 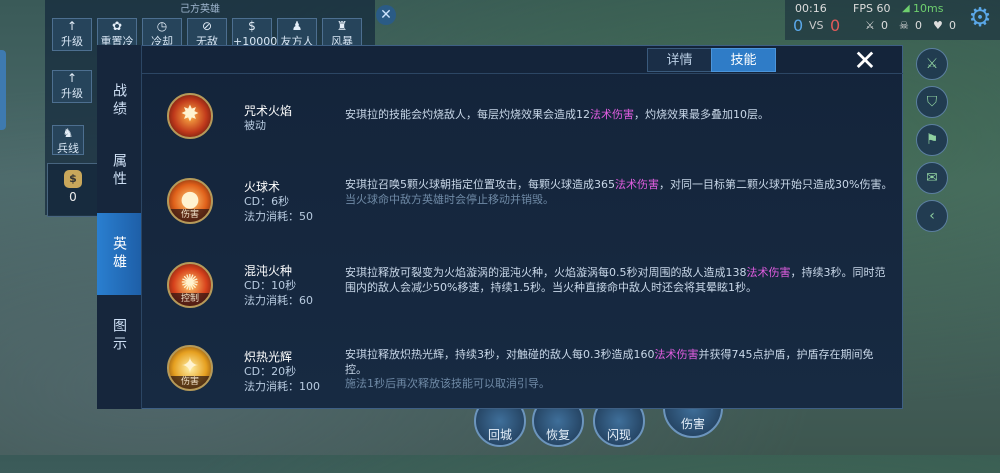 I want to click on description-text: 安琪拉释放炽热光辉，持续3秒，对触碰的敌人每0.3秒造成160, so click(x=500, y=354).